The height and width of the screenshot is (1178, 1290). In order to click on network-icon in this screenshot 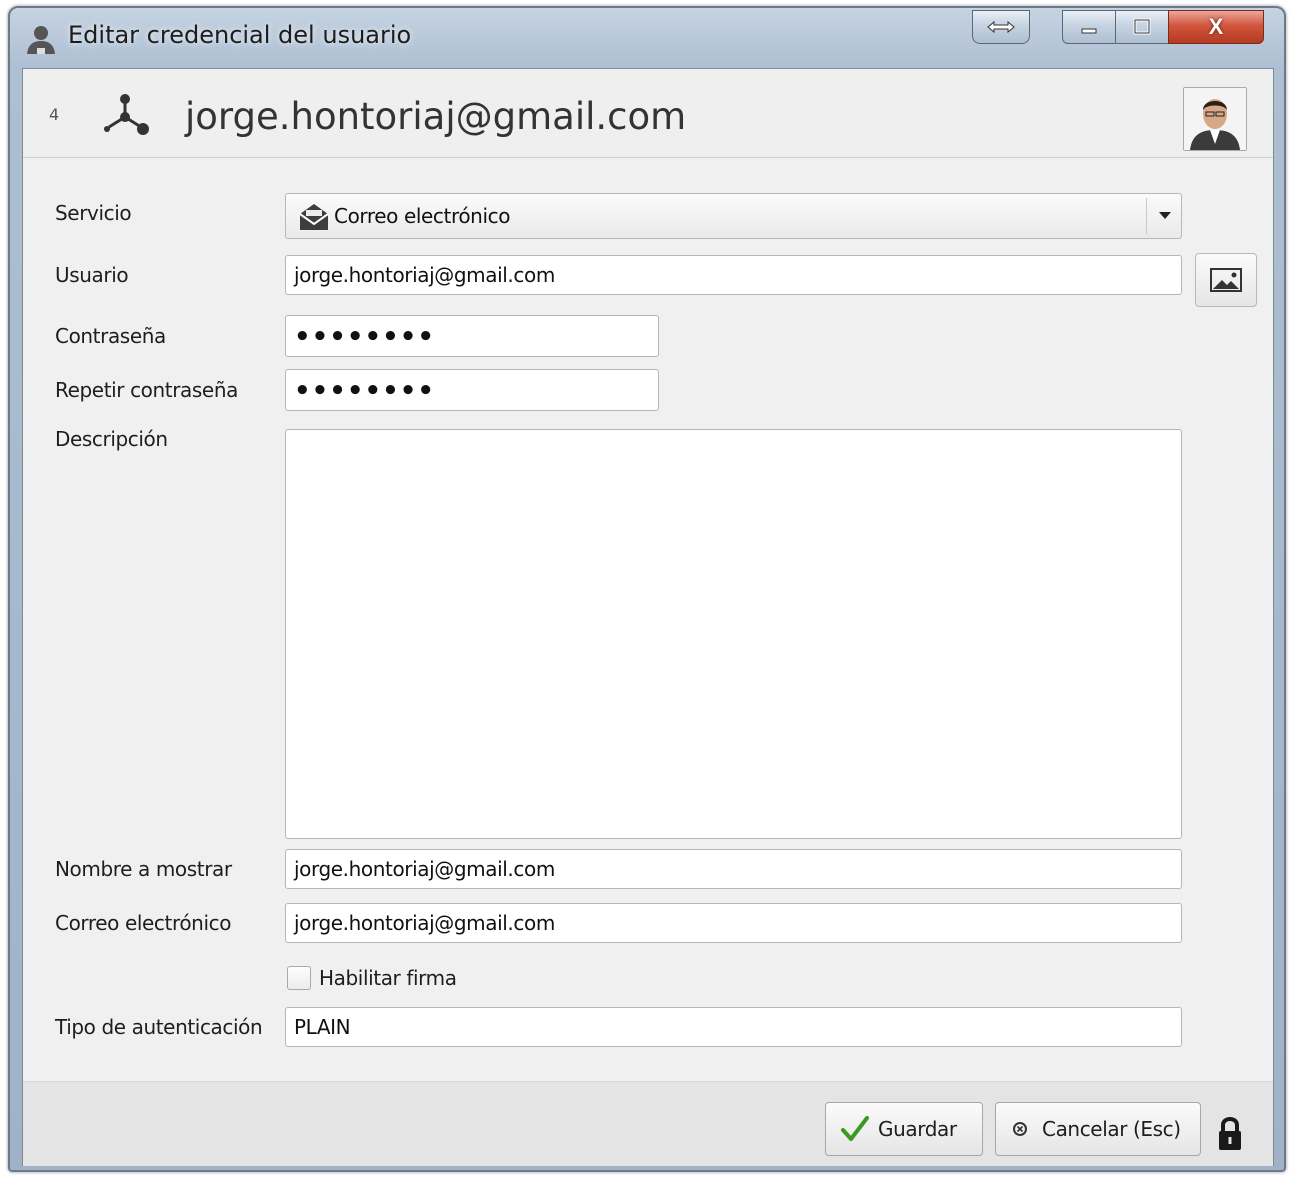, I will do `click(126, 114)`.